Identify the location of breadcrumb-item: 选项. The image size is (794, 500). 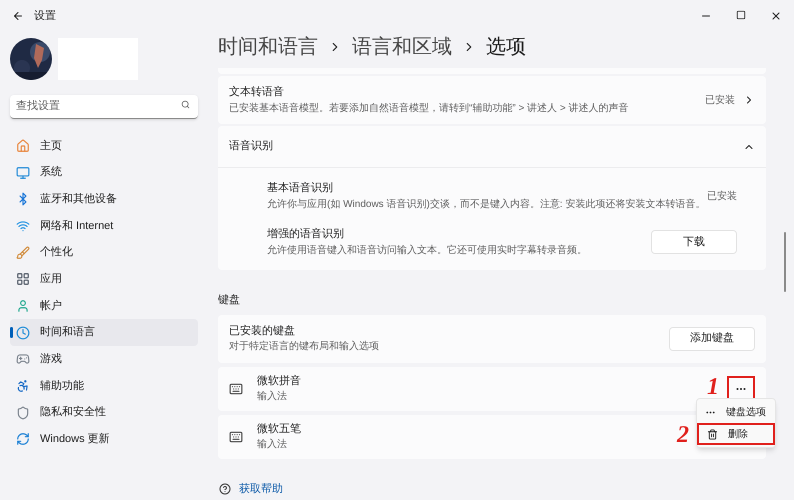
(506, 47).